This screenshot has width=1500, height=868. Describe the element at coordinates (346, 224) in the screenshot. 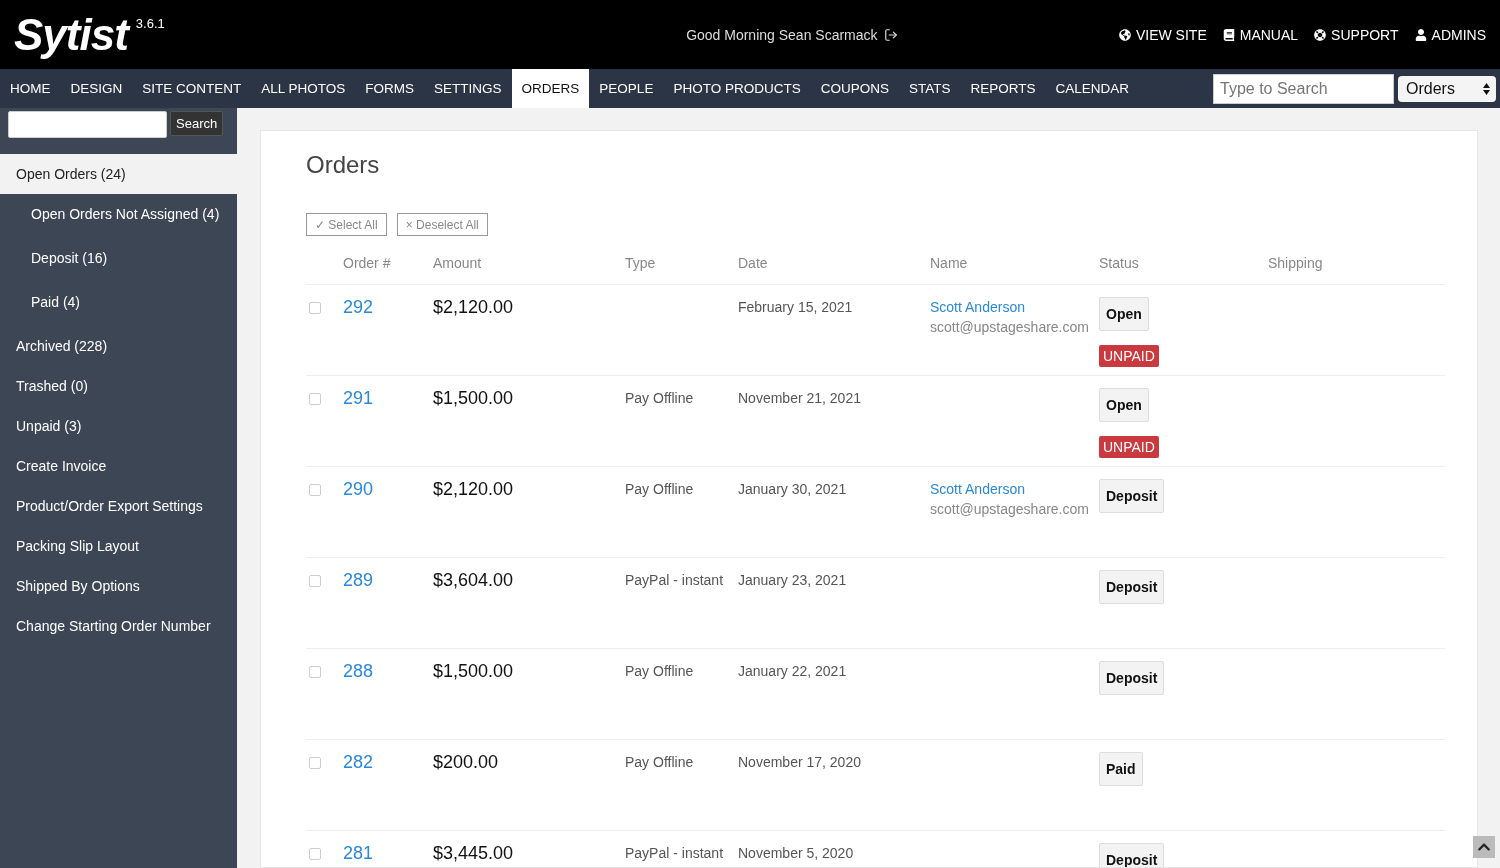

I see `select-all-button: ✓ Select All` at that location.